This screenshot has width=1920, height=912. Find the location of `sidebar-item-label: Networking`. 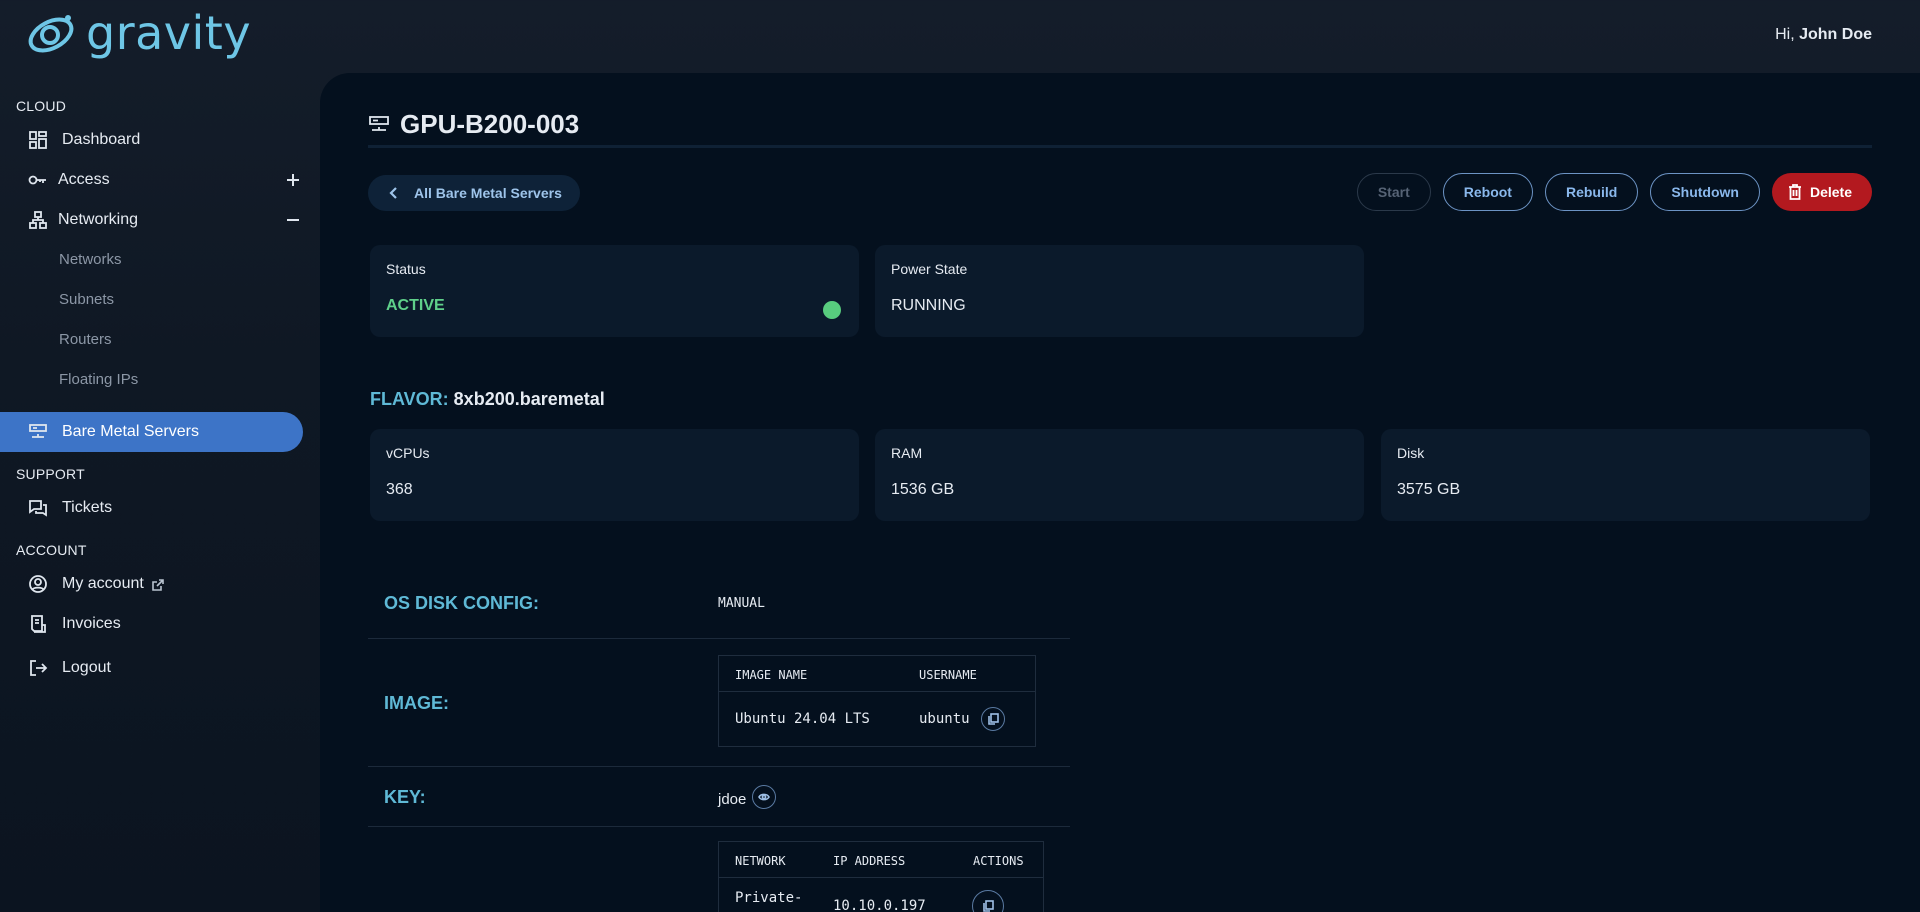

sidebar-item-label: Networking is located at coordinates (98, 219).